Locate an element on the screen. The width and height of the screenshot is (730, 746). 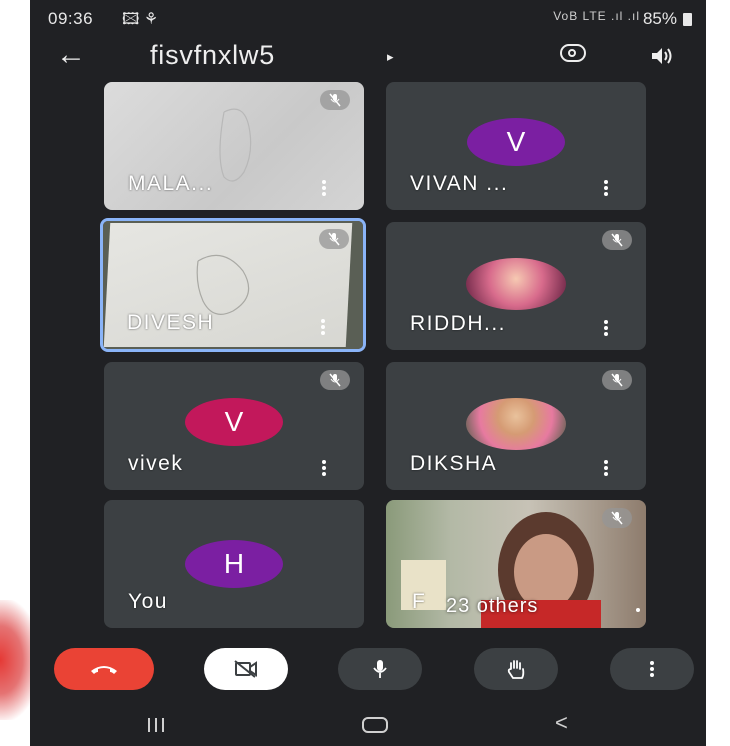
microphone-icon is located at coordinates (380, 669).